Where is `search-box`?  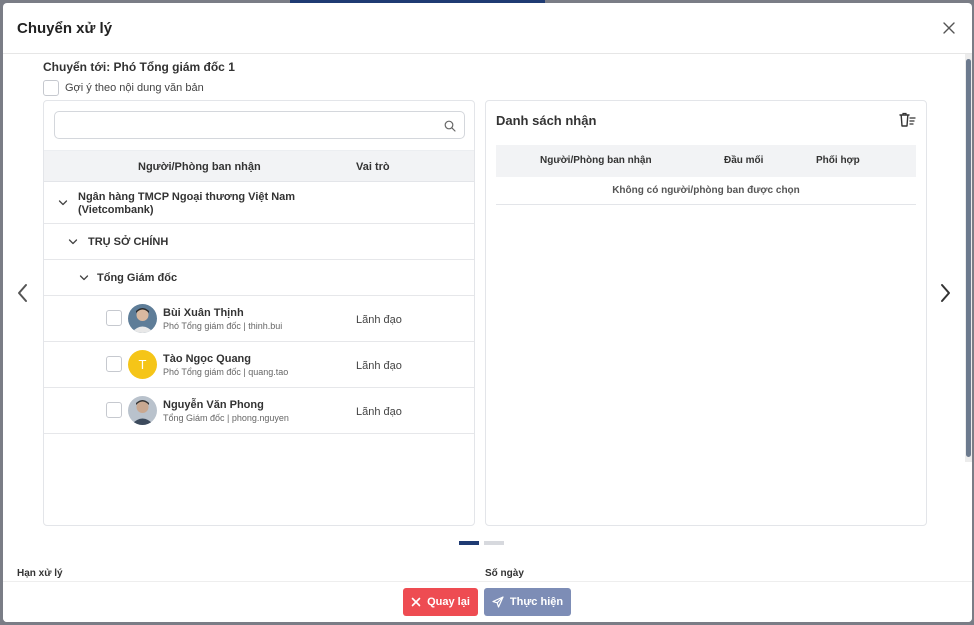 search-box is located at coordinates (259, 125).